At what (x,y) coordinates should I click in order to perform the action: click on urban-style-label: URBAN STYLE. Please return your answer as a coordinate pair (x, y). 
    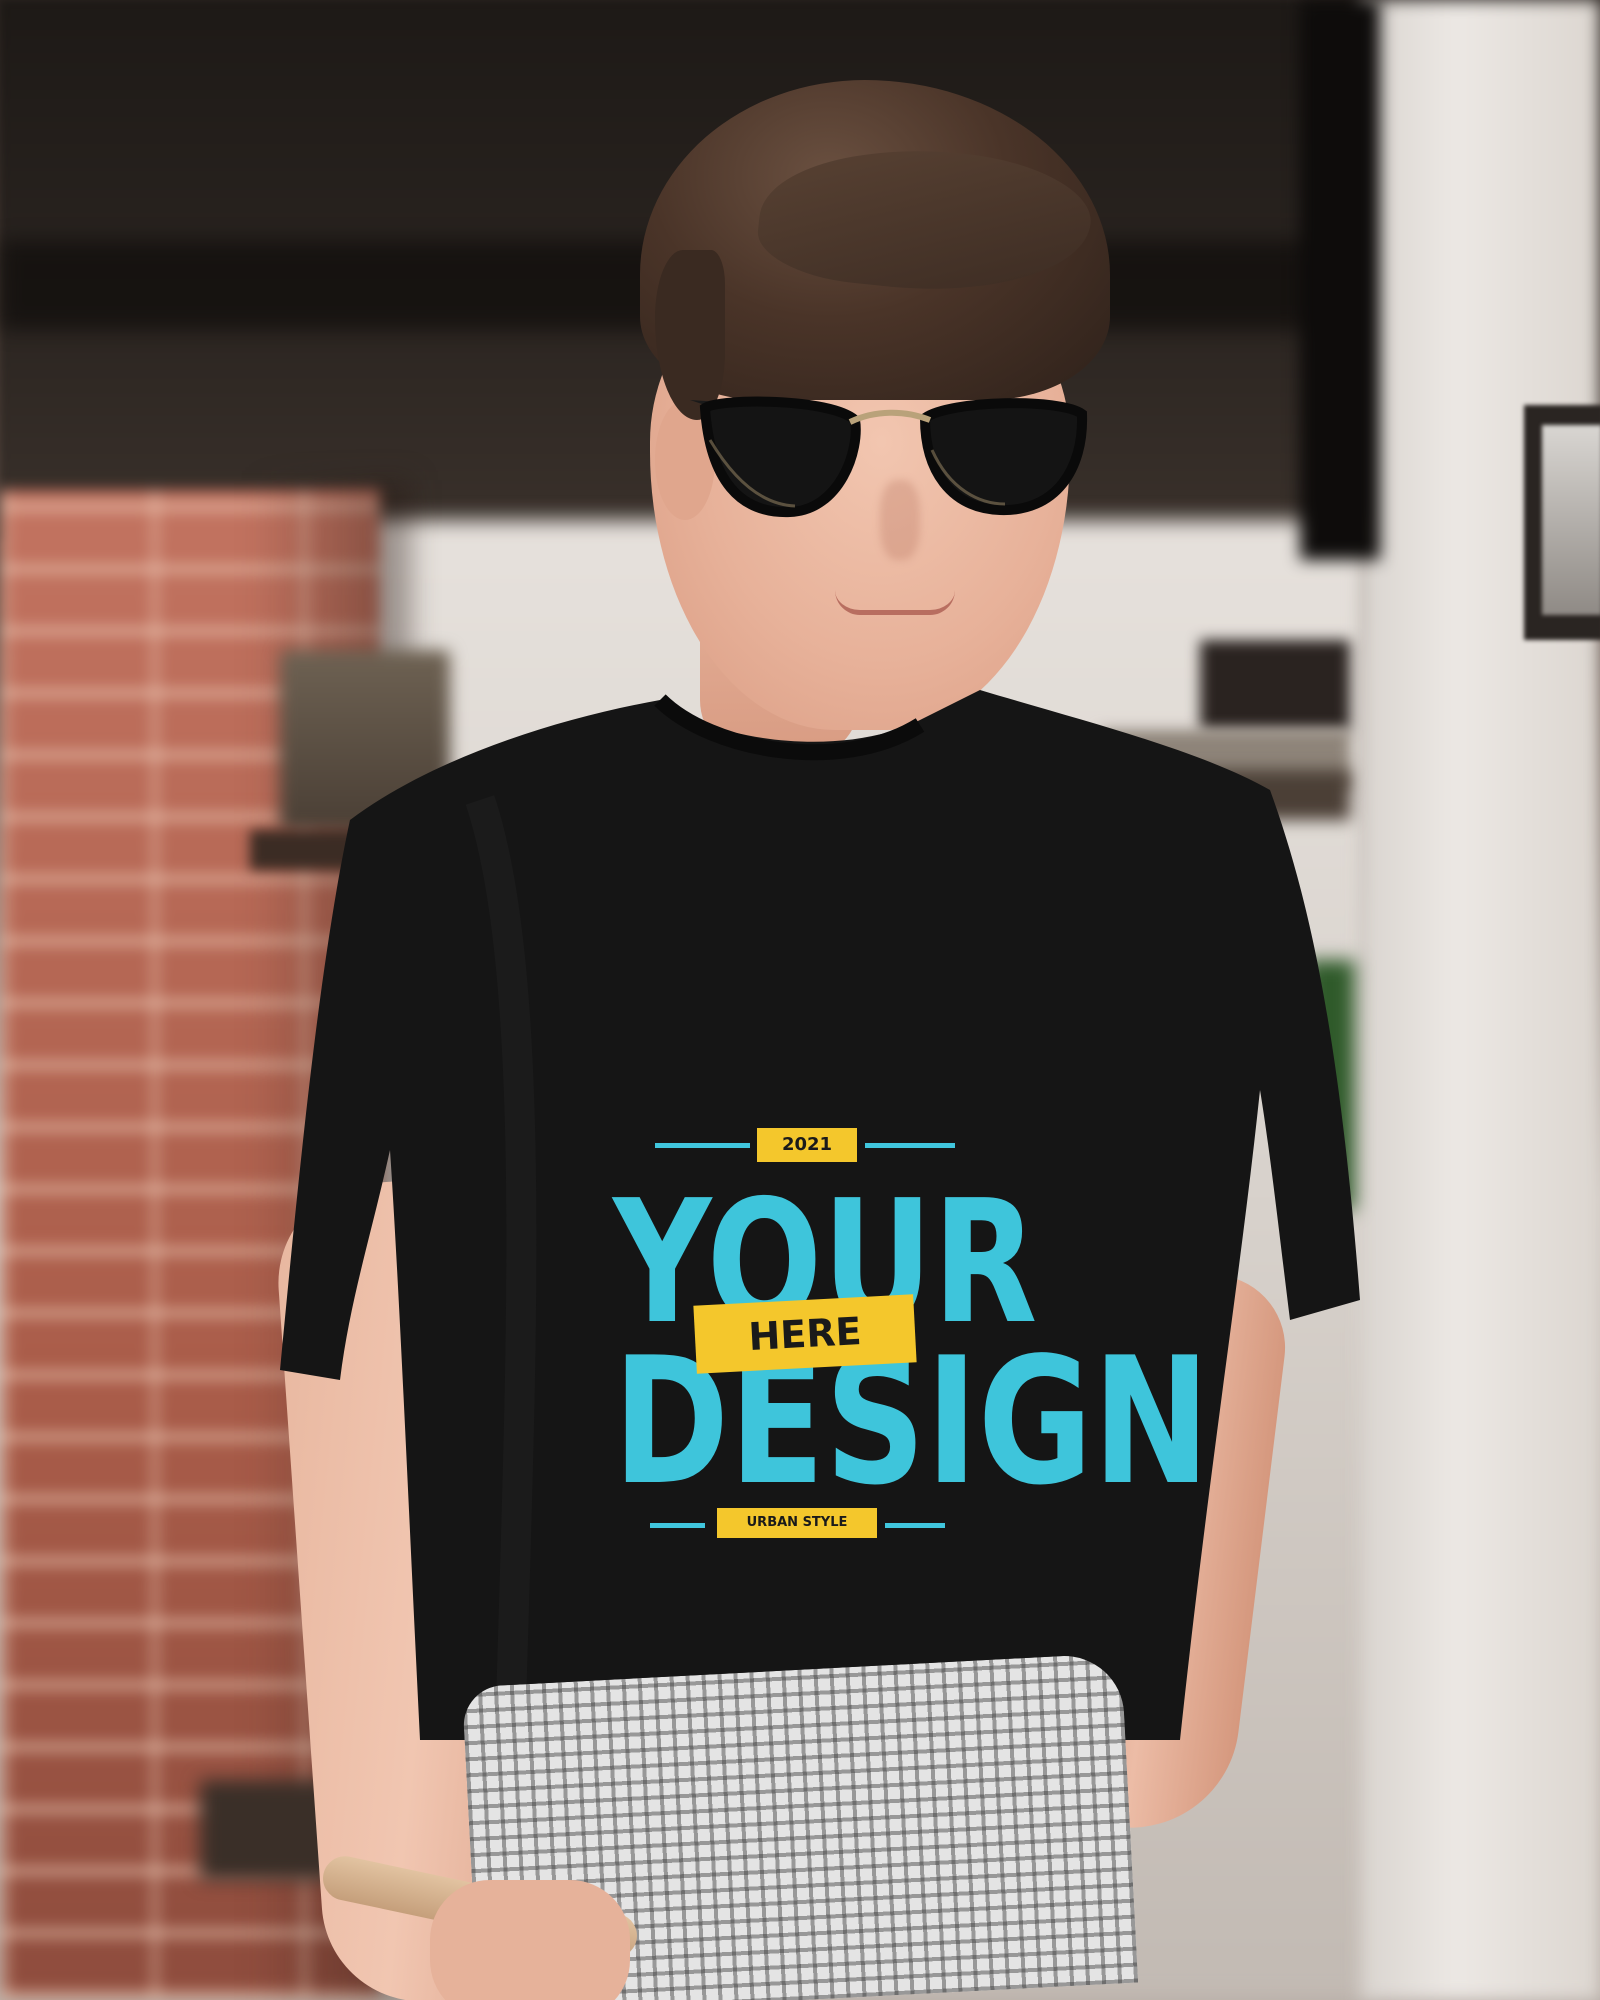
    Looking at the image, I should click on (797, 1523).